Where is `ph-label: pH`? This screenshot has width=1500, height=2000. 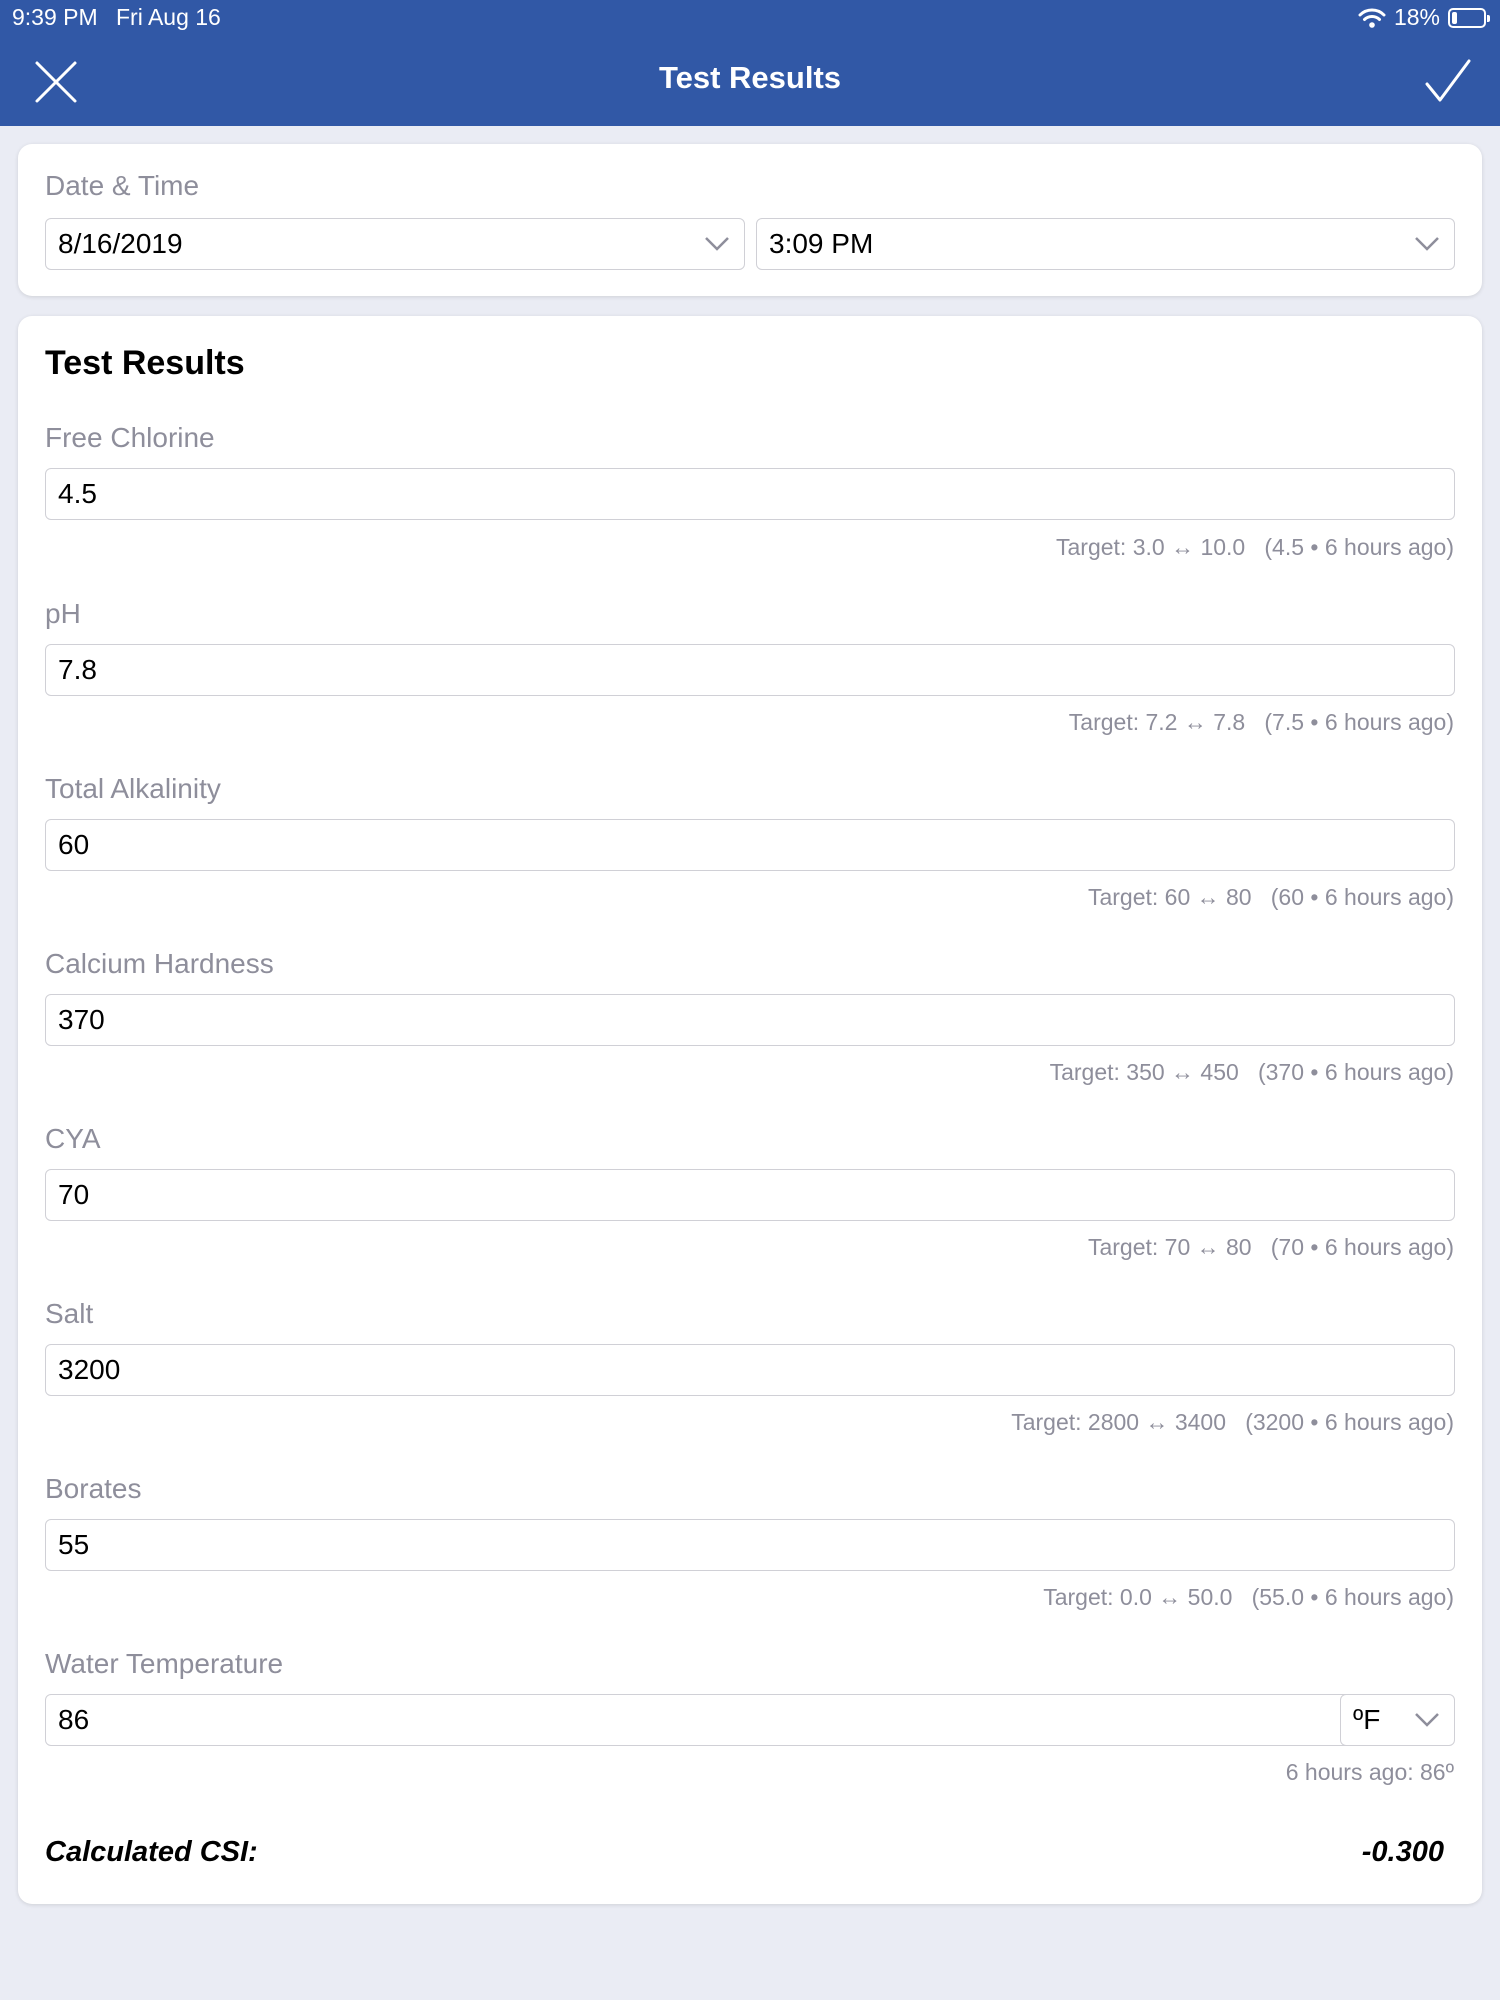
ph-label: pH is located at coordinates (63, 613).